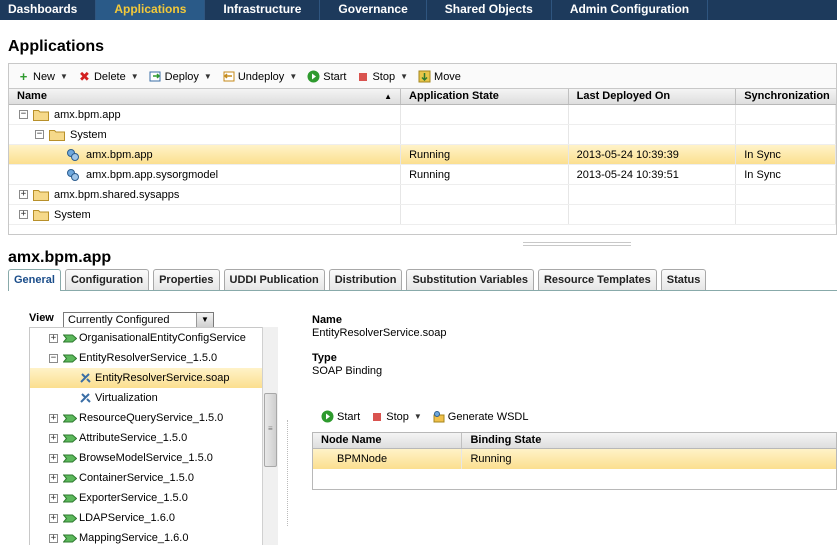 This screenshot has width=837, height=545. What do you see at coordinates (42, 76) in the screenshot?
I see `new-button: + New ▼` at bounding box center [42, 76].